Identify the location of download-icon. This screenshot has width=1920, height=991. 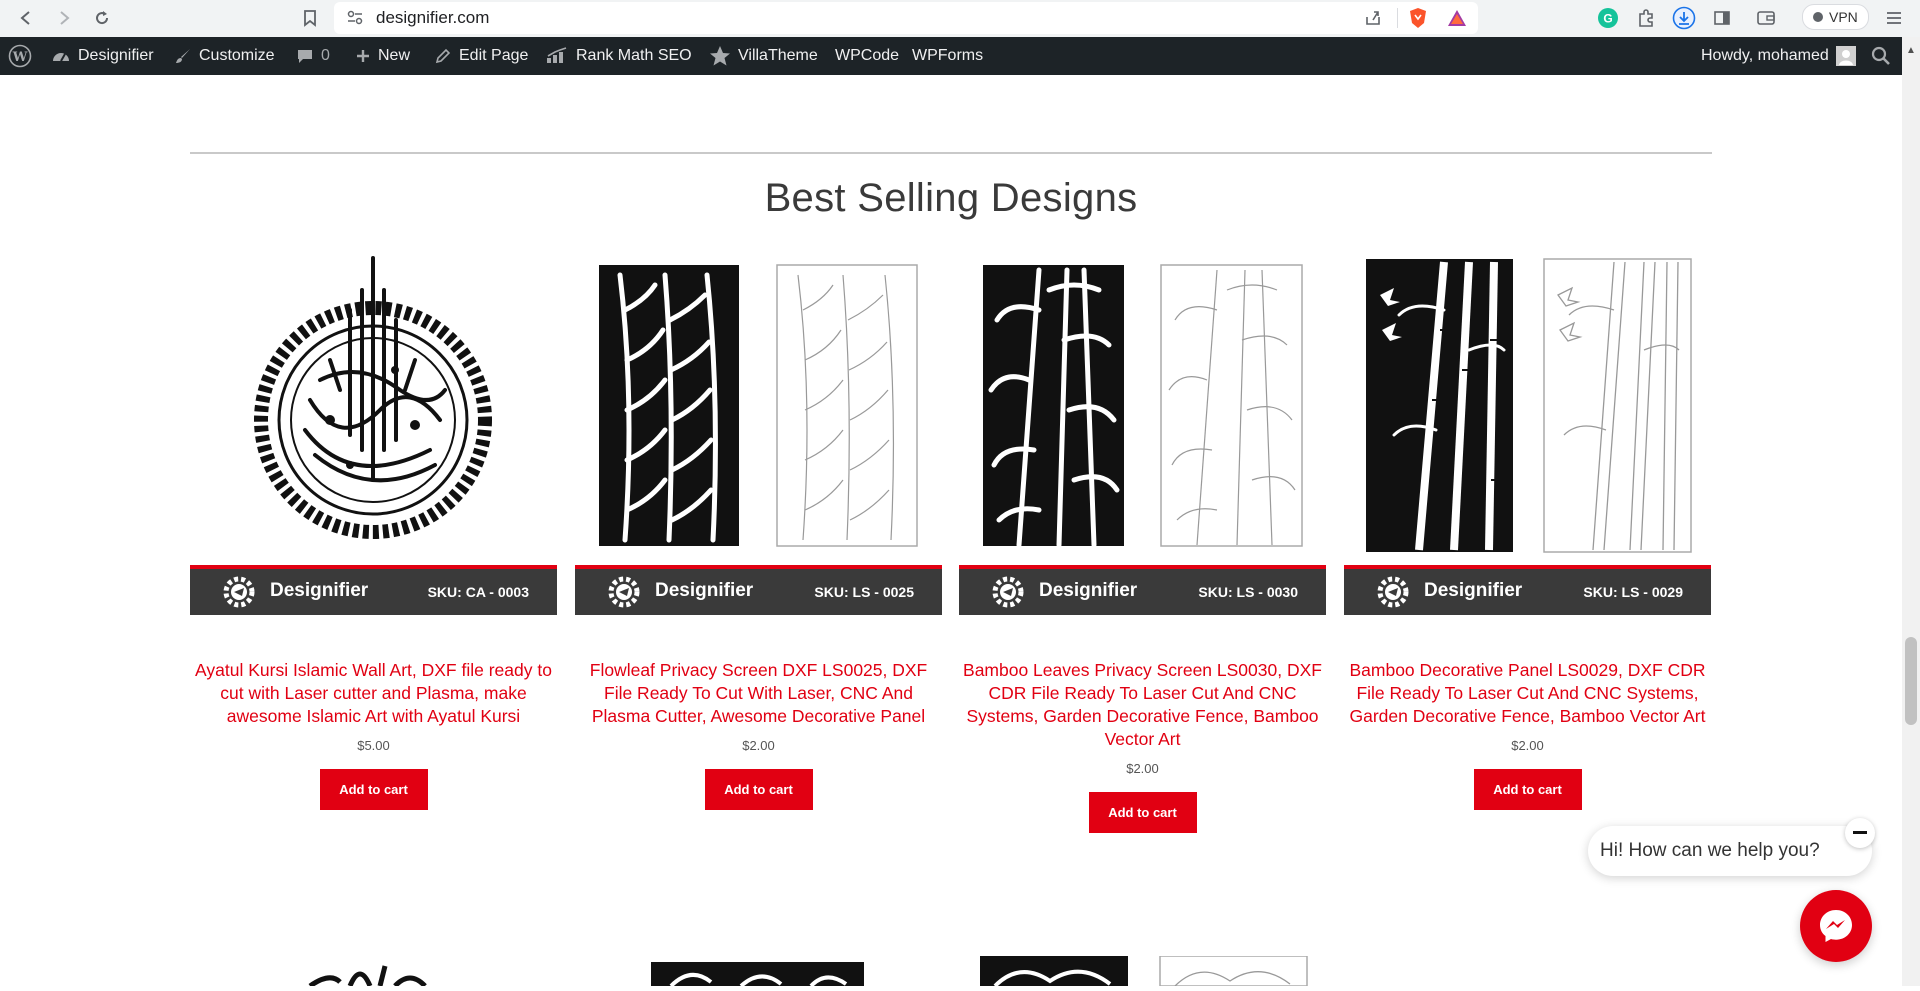
(1684, 18).